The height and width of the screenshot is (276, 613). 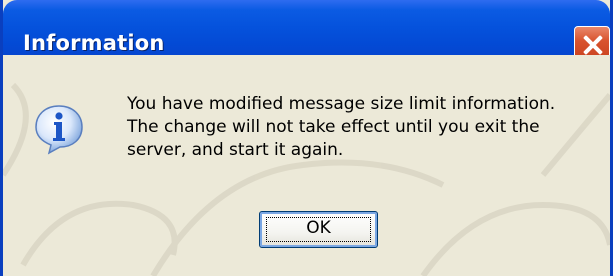 I want to click on focus-ring, so click(x=318, y=229).